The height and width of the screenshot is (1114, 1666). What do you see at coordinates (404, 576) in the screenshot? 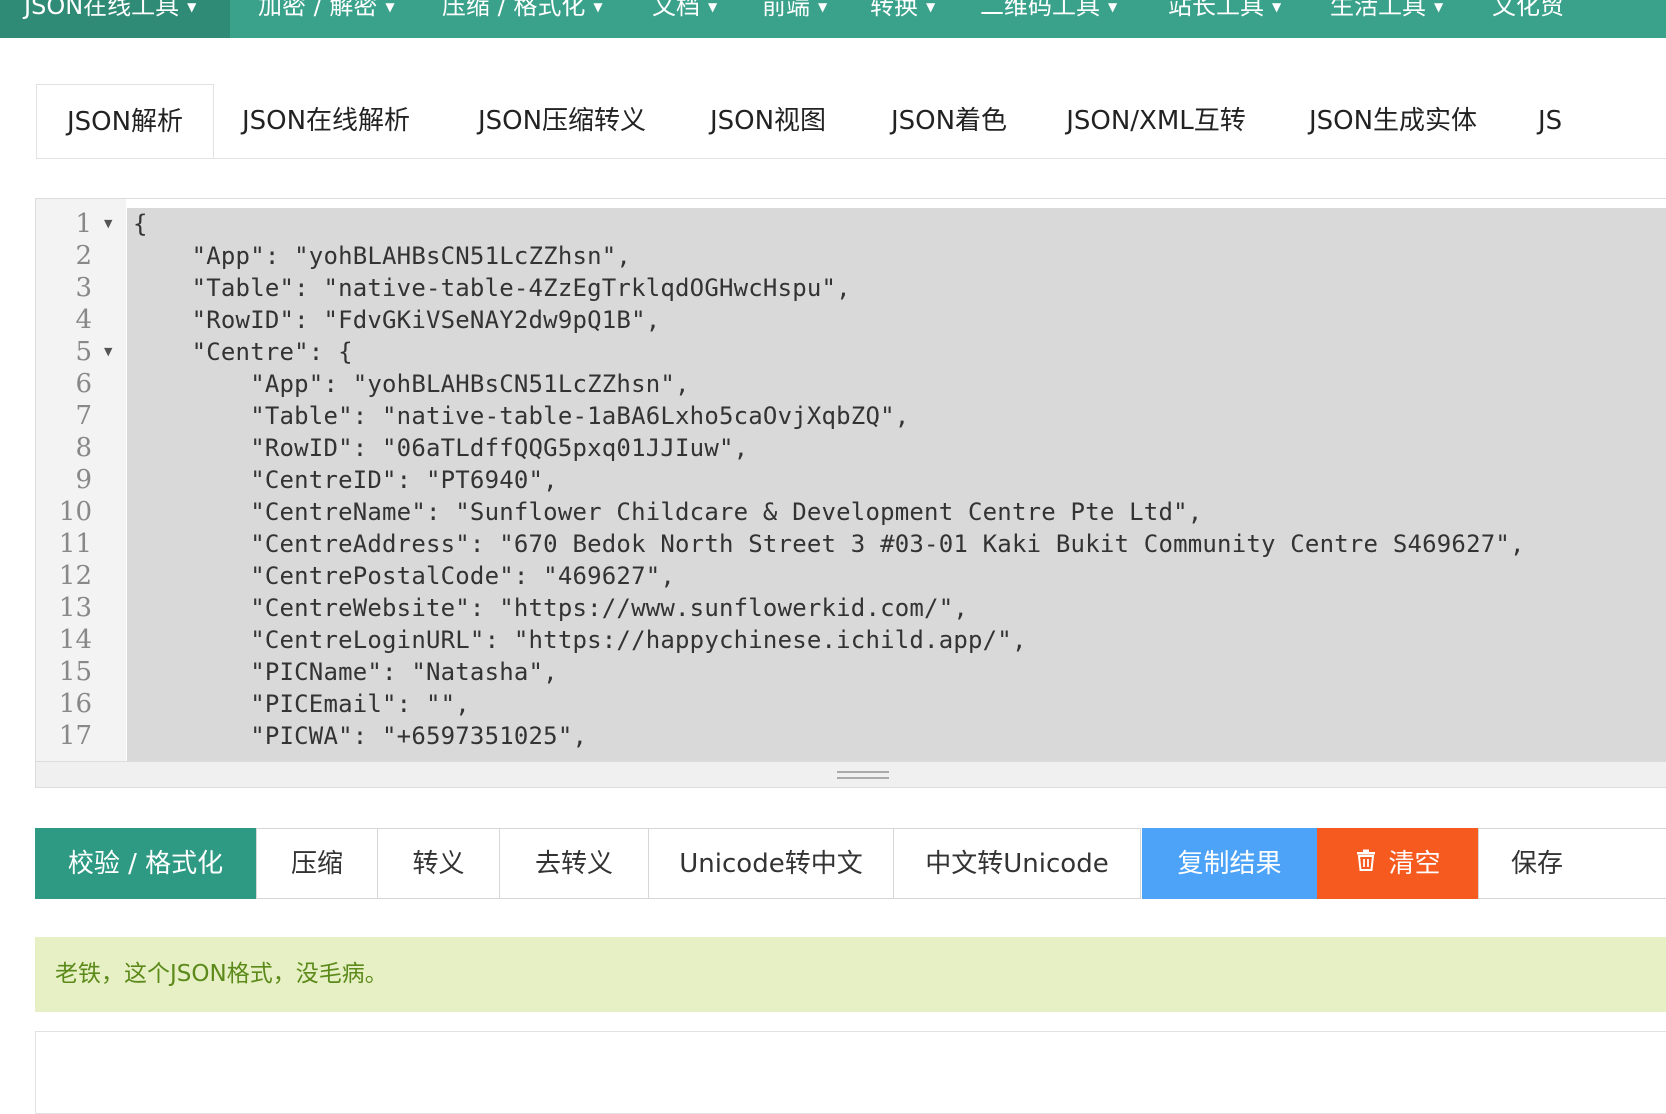
I see `code-line: "CentrePostalCode": "469627",` at bounding box center [404, 576].